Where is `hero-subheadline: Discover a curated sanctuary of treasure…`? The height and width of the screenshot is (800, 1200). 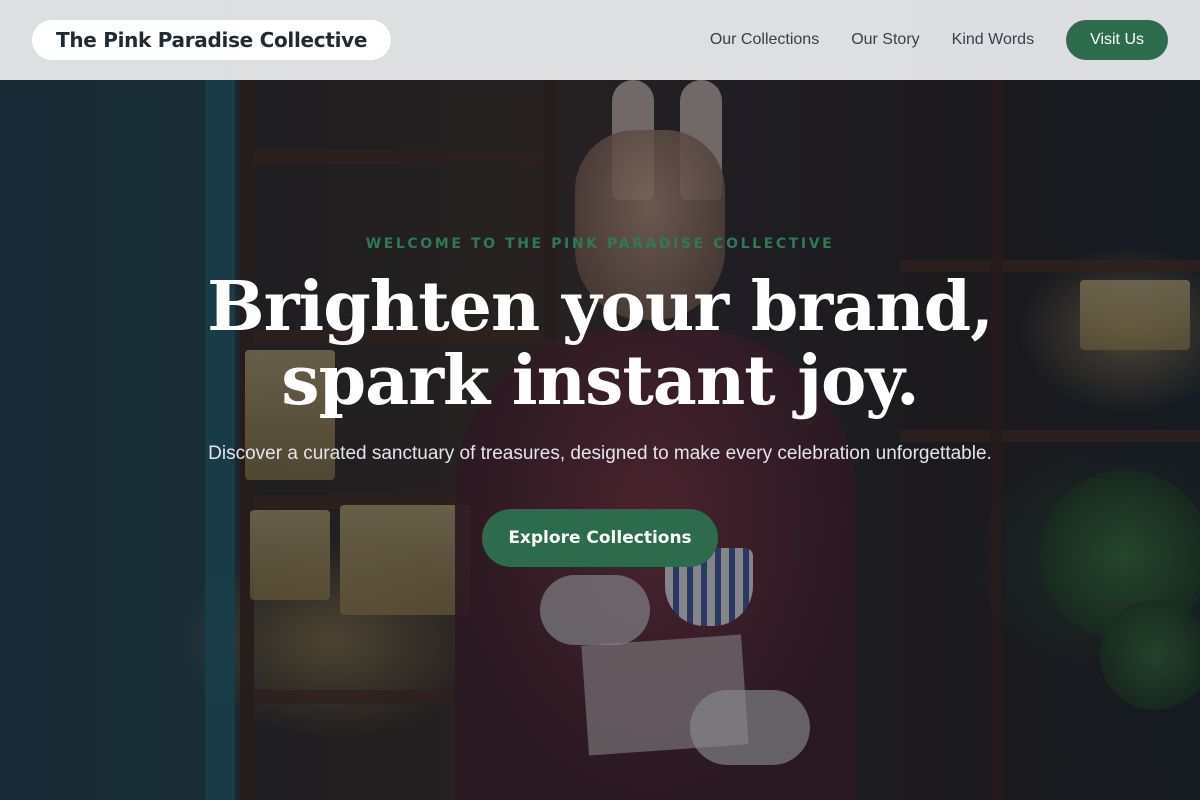 hero-subheadline: Discover a curated sanctuary of treasure… is located at coordinates (600, 453).